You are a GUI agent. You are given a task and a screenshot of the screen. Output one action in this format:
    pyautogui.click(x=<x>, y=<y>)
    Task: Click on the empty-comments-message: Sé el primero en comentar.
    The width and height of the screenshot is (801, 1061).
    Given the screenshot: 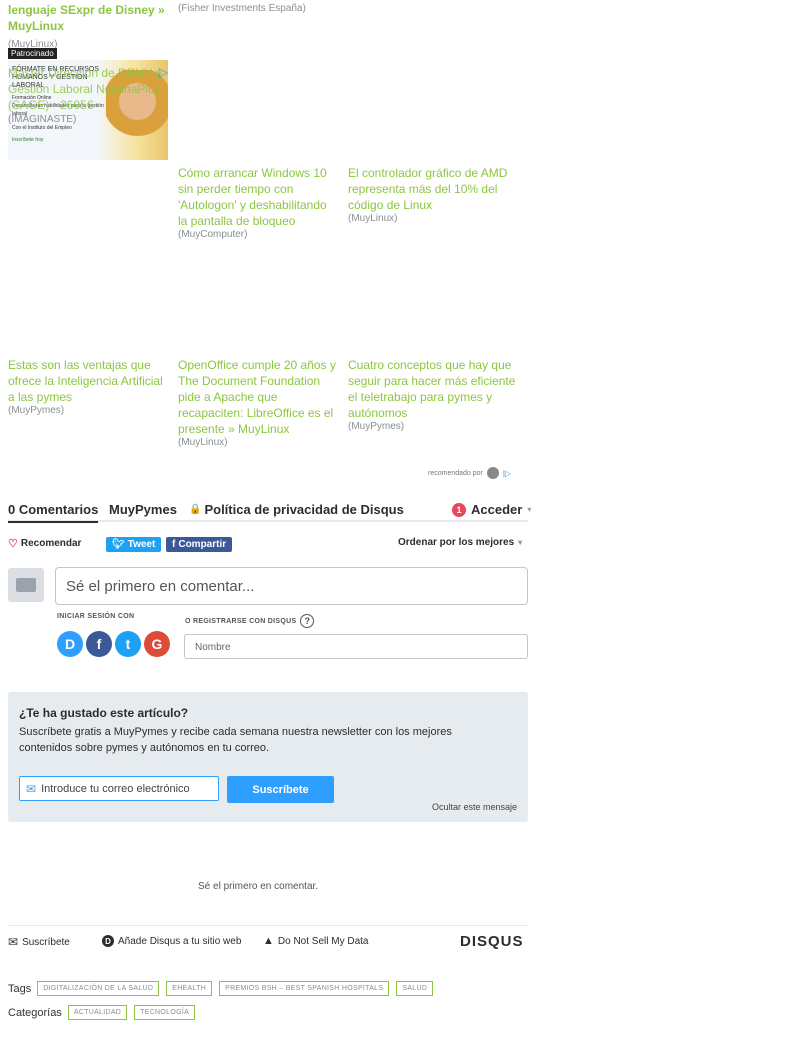 What is the action you would take?
    pyautogui.click(x=258, y=886)
    